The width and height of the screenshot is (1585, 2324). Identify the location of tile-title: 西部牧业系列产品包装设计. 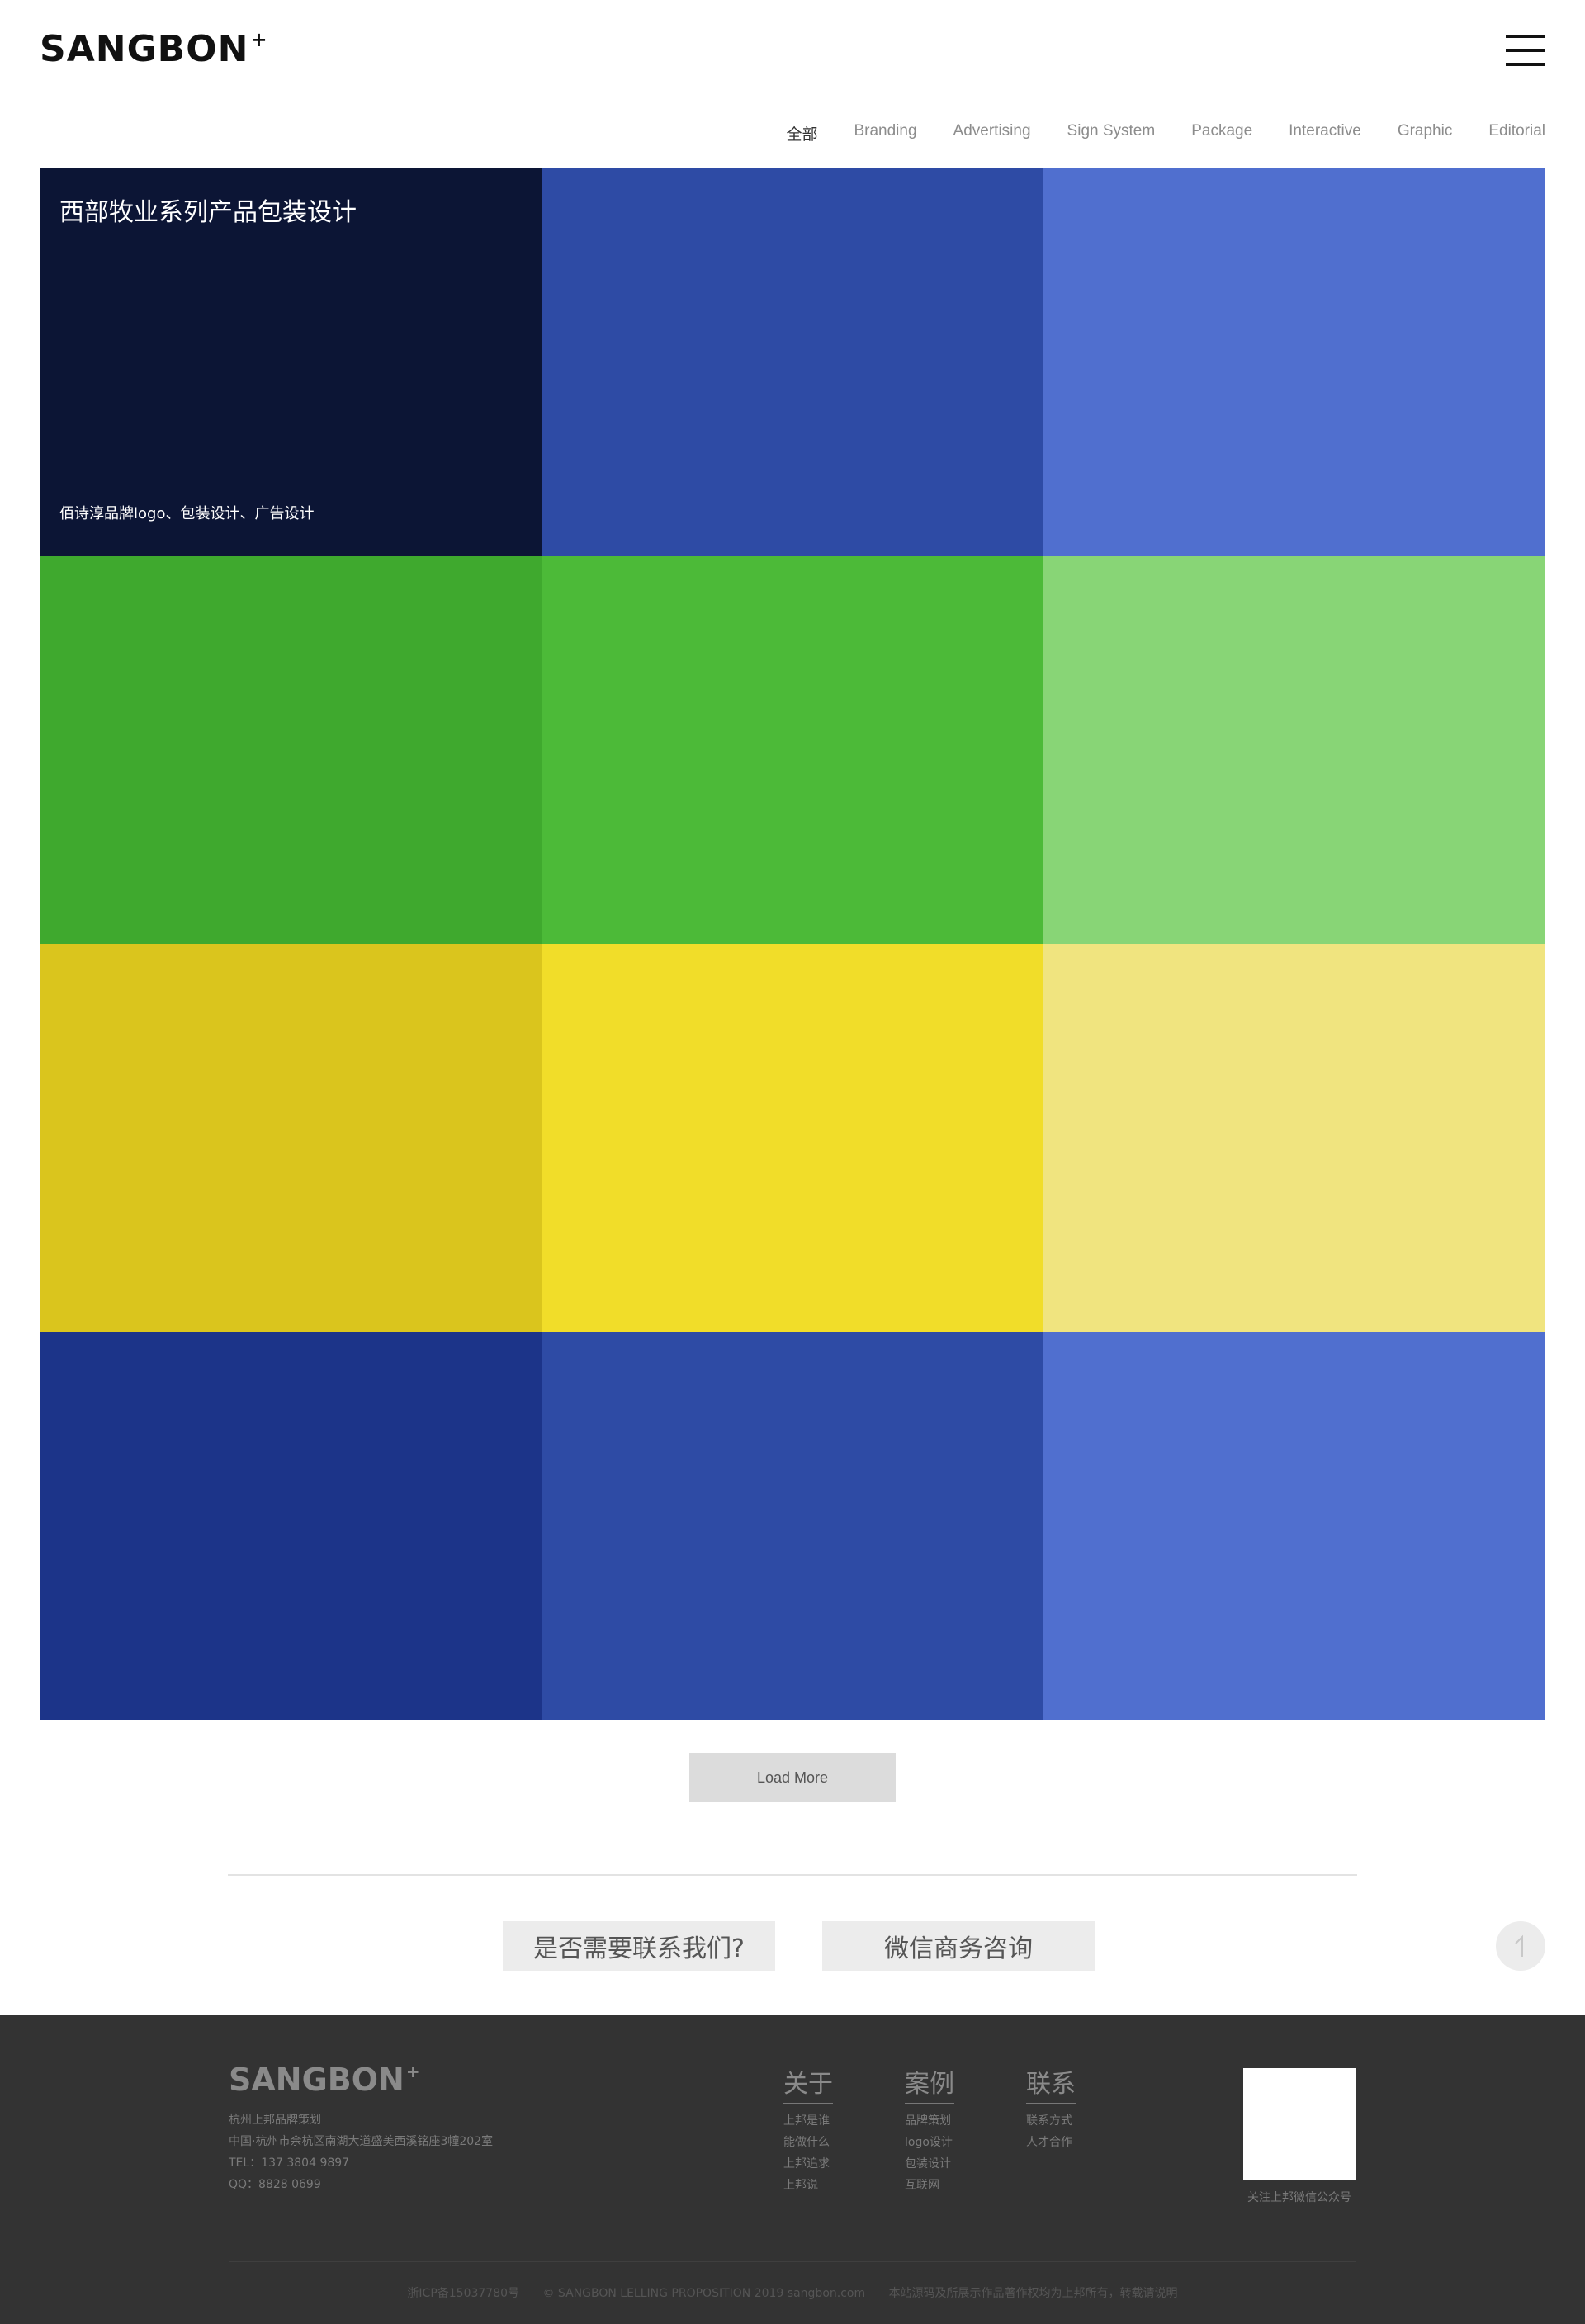
(208, 212).